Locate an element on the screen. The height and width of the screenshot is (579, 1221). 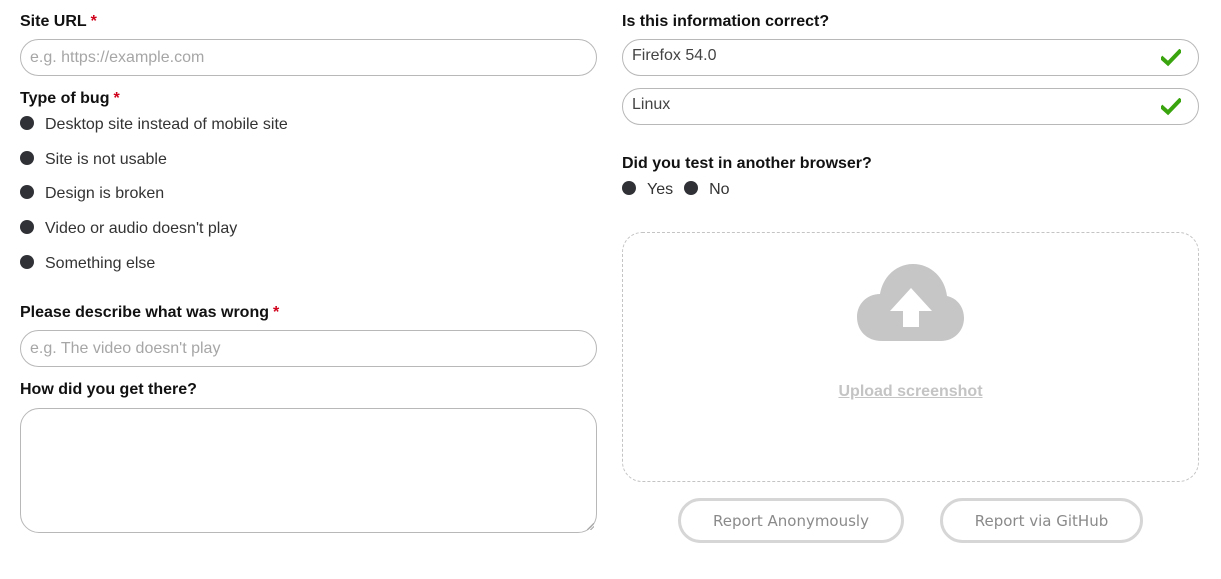
other-browser-option-no: No is located at coordinates (707, 190).